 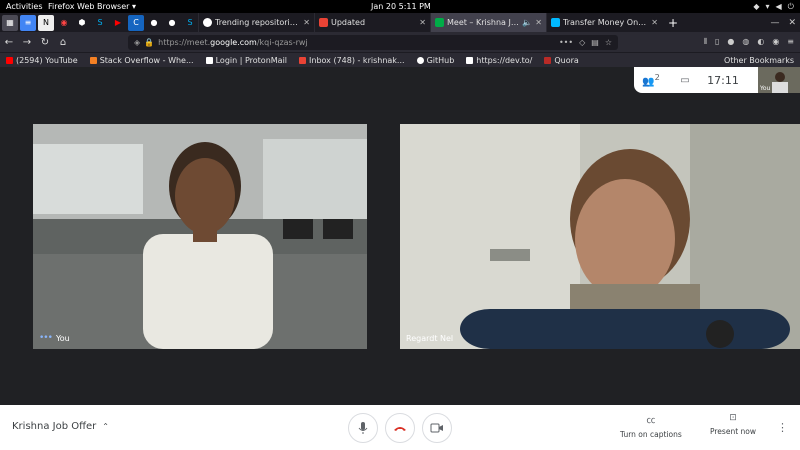 What do you see at coordinates (791, 6) in the screenshot?
I see `power-icon: ⏻` at bounding box center [791, 6].